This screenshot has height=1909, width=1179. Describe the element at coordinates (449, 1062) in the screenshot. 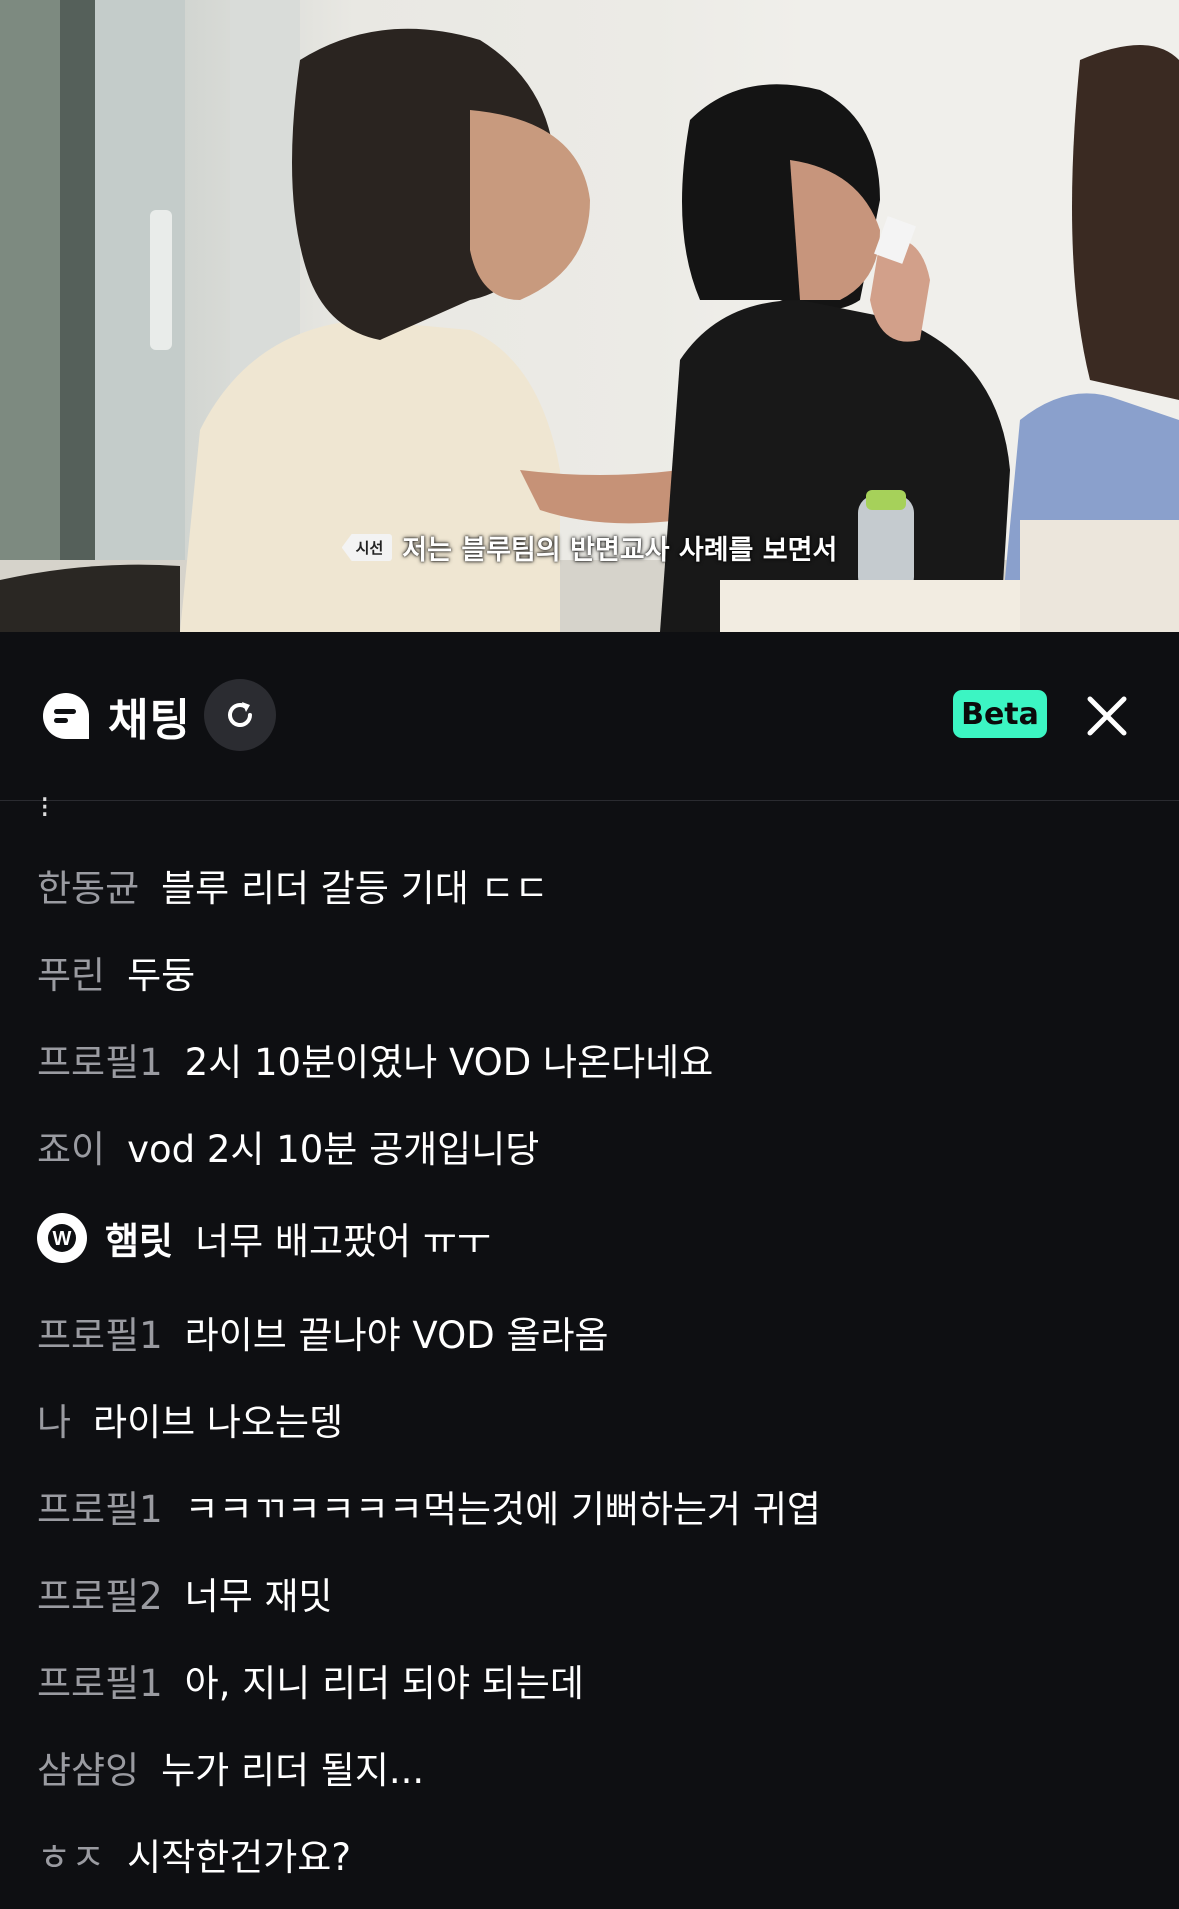

I see `chat-text: 2시 10분이였나 VOD 나온다네요` at that location.